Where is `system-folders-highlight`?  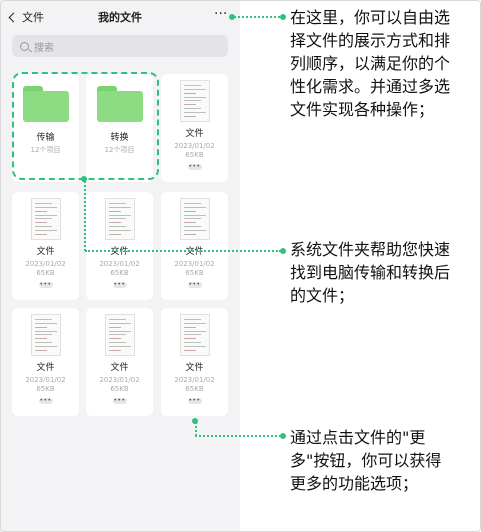
system-folders-highlight is located at coordinates (85, 126).